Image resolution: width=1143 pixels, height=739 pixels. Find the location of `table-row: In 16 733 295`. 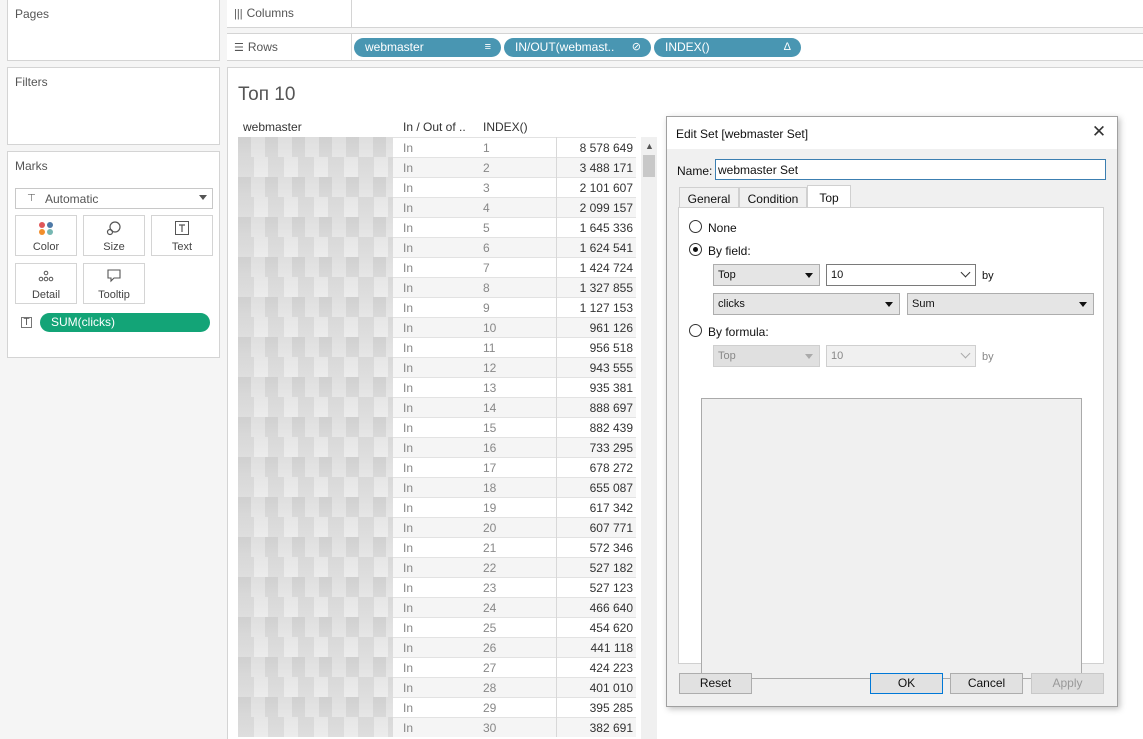

table-row: In 16 733 295 is located at coordinates (437, 447).